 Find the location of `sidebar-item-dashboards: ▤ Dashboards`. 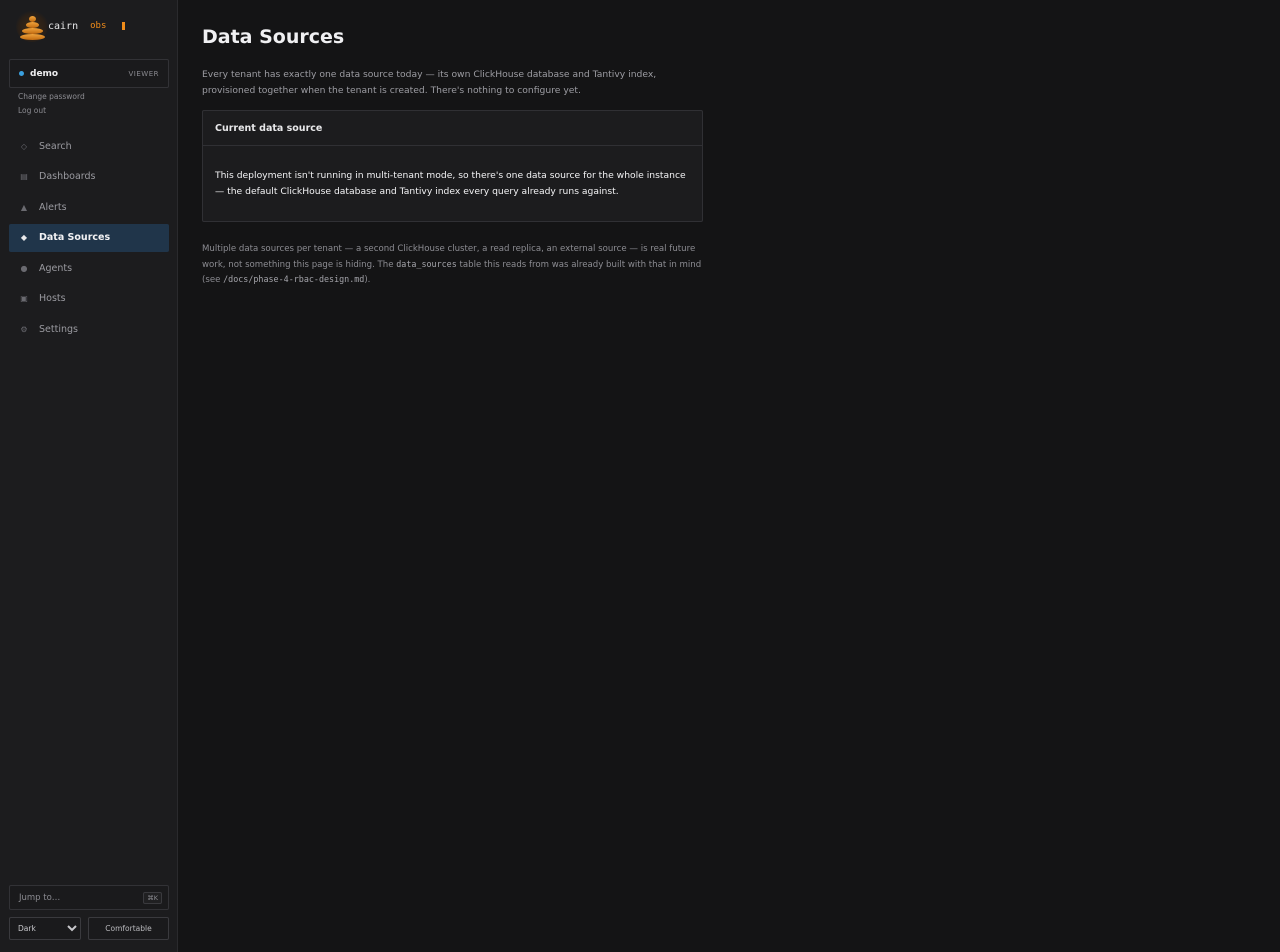

sidebar-item-dashboards: ▤ Dashboards is located at coordinates (89, 177).